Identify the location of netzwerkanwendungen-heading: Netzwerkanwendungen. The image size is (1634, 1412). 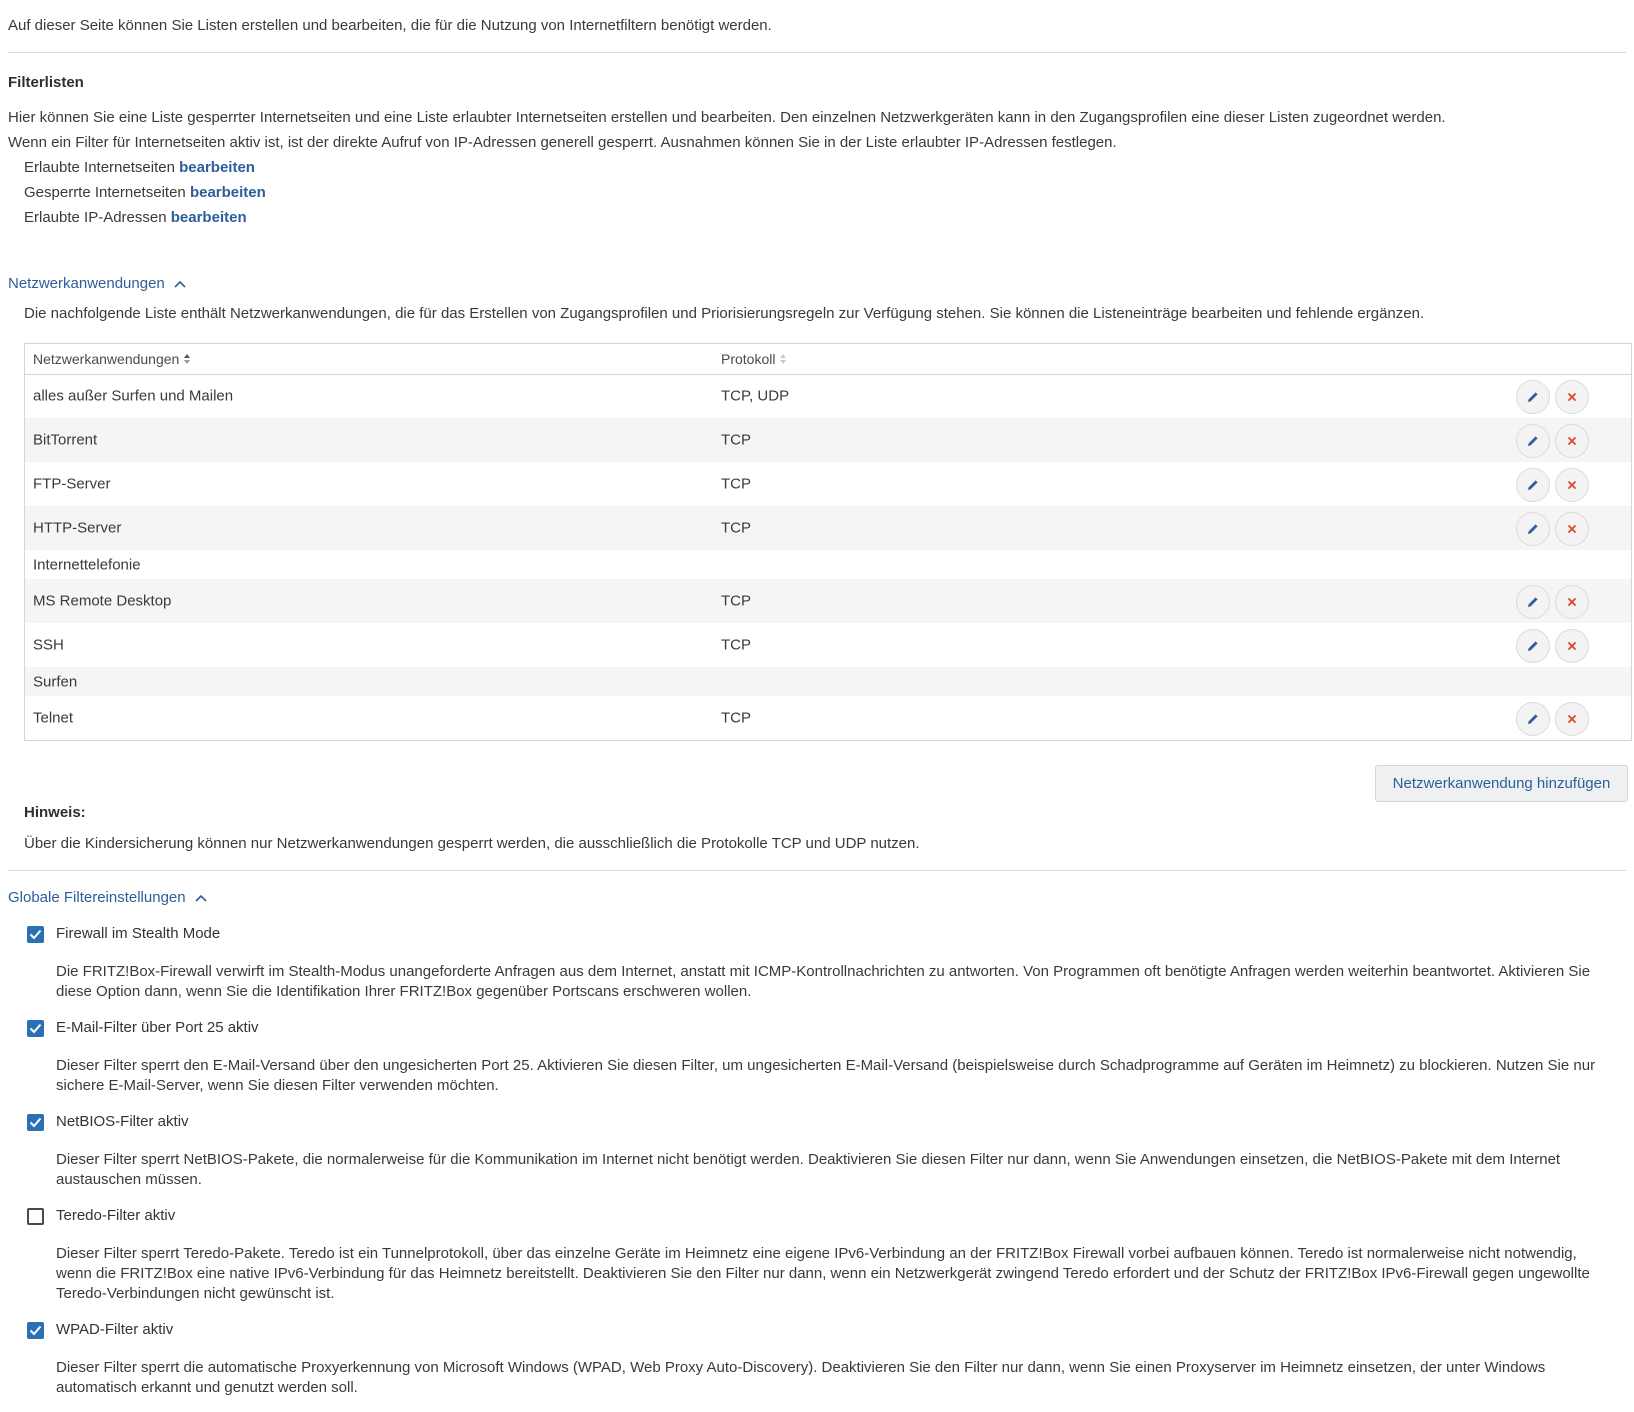
(86, 283).